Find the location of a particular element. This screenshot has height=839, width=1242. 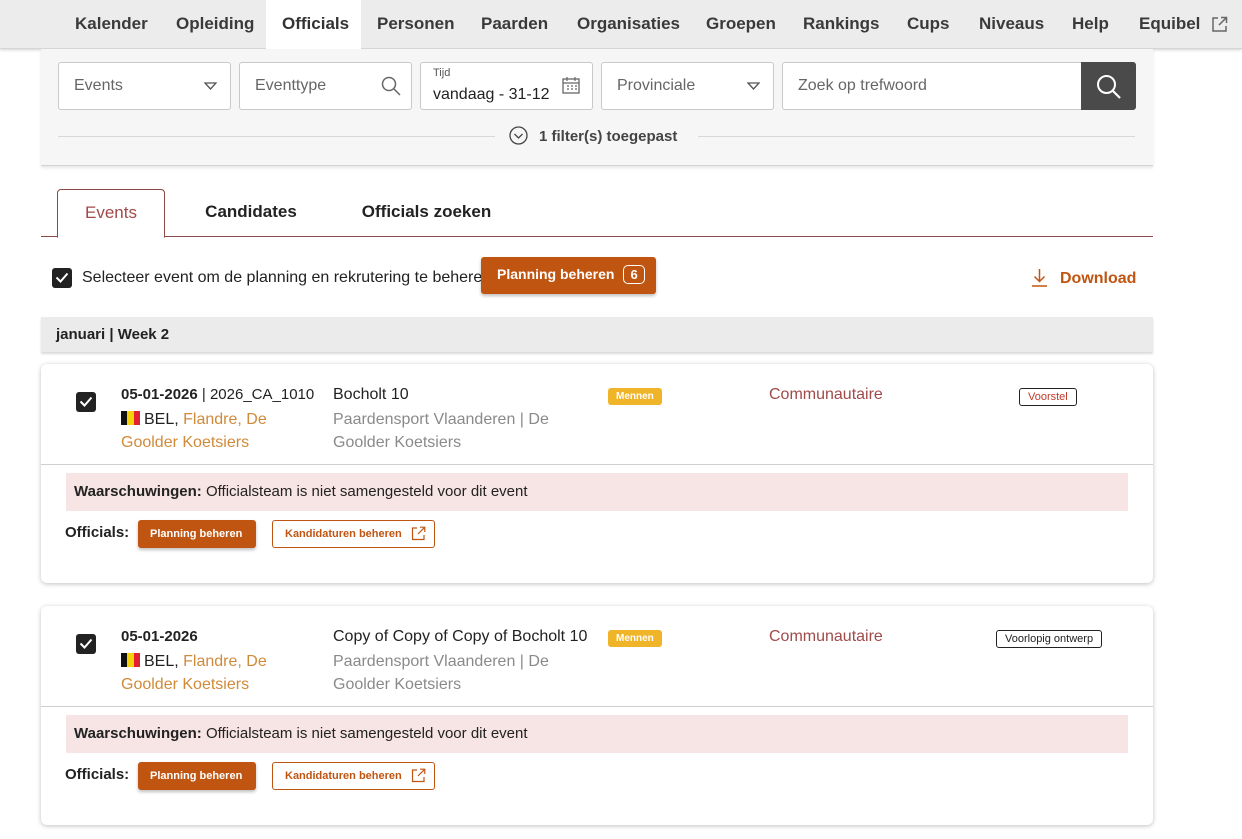

search-button is located at coordinates (1108, 86).